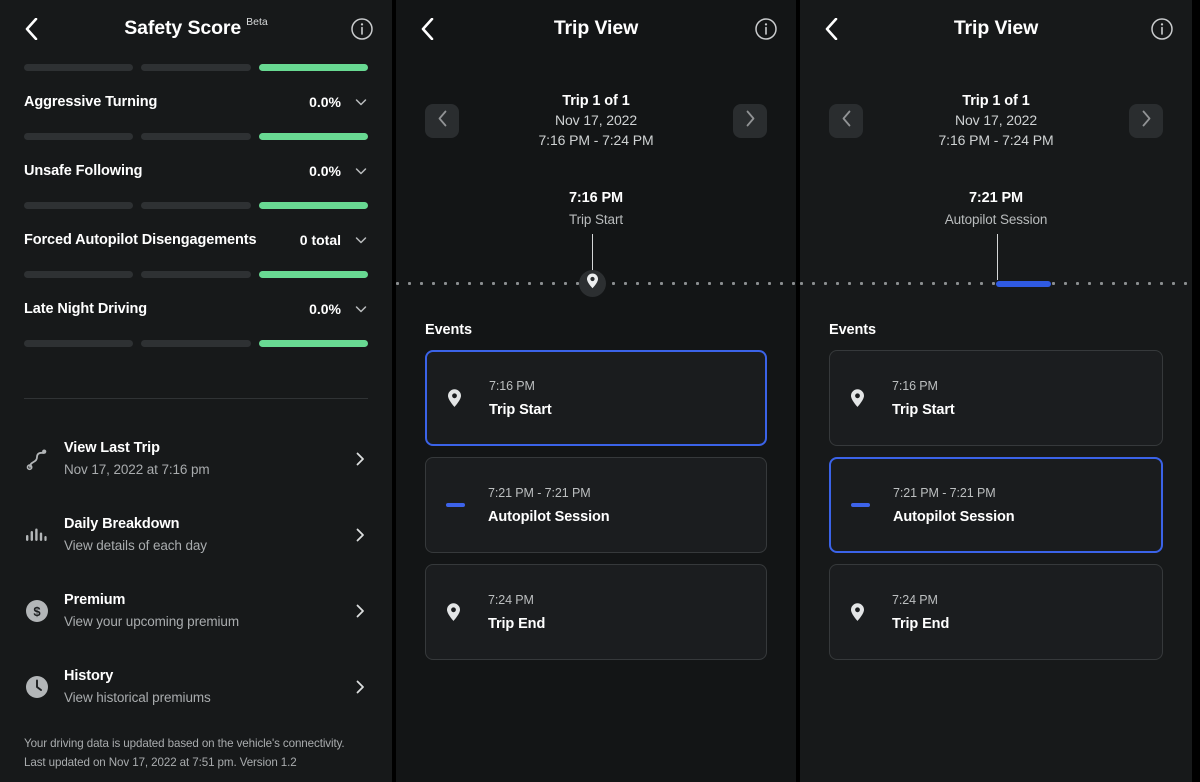 The width and height of the screenshot is (1200, 782). Describe the element at coordinates (915, 600) in the screenshot. I see `event-card-time: 7:24 PM` at that location.